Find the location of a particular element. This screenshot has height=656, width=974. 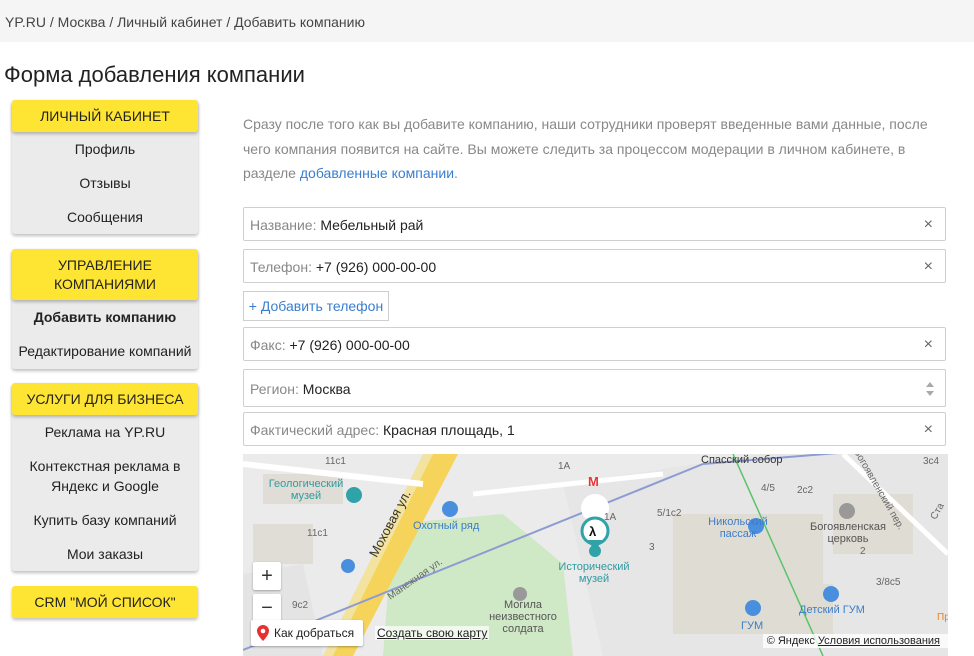

map-label-detsky-gum: Детский ГУМ is located at coordinates (832, 610).